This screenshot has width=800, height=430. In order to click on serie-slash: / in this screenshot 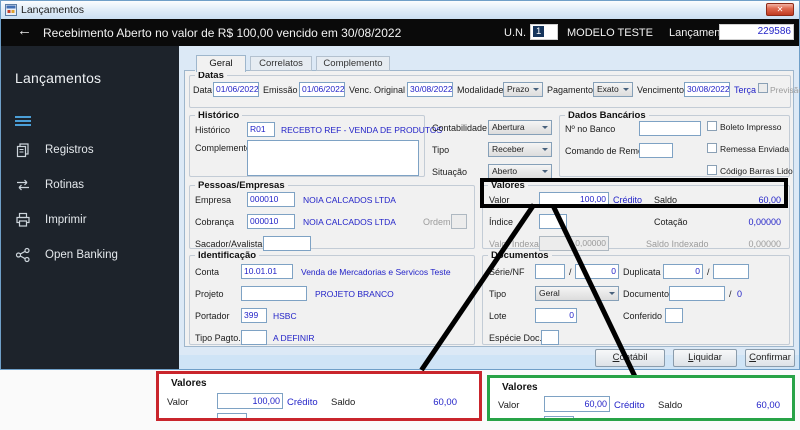, I will do `click(570, 272)`.